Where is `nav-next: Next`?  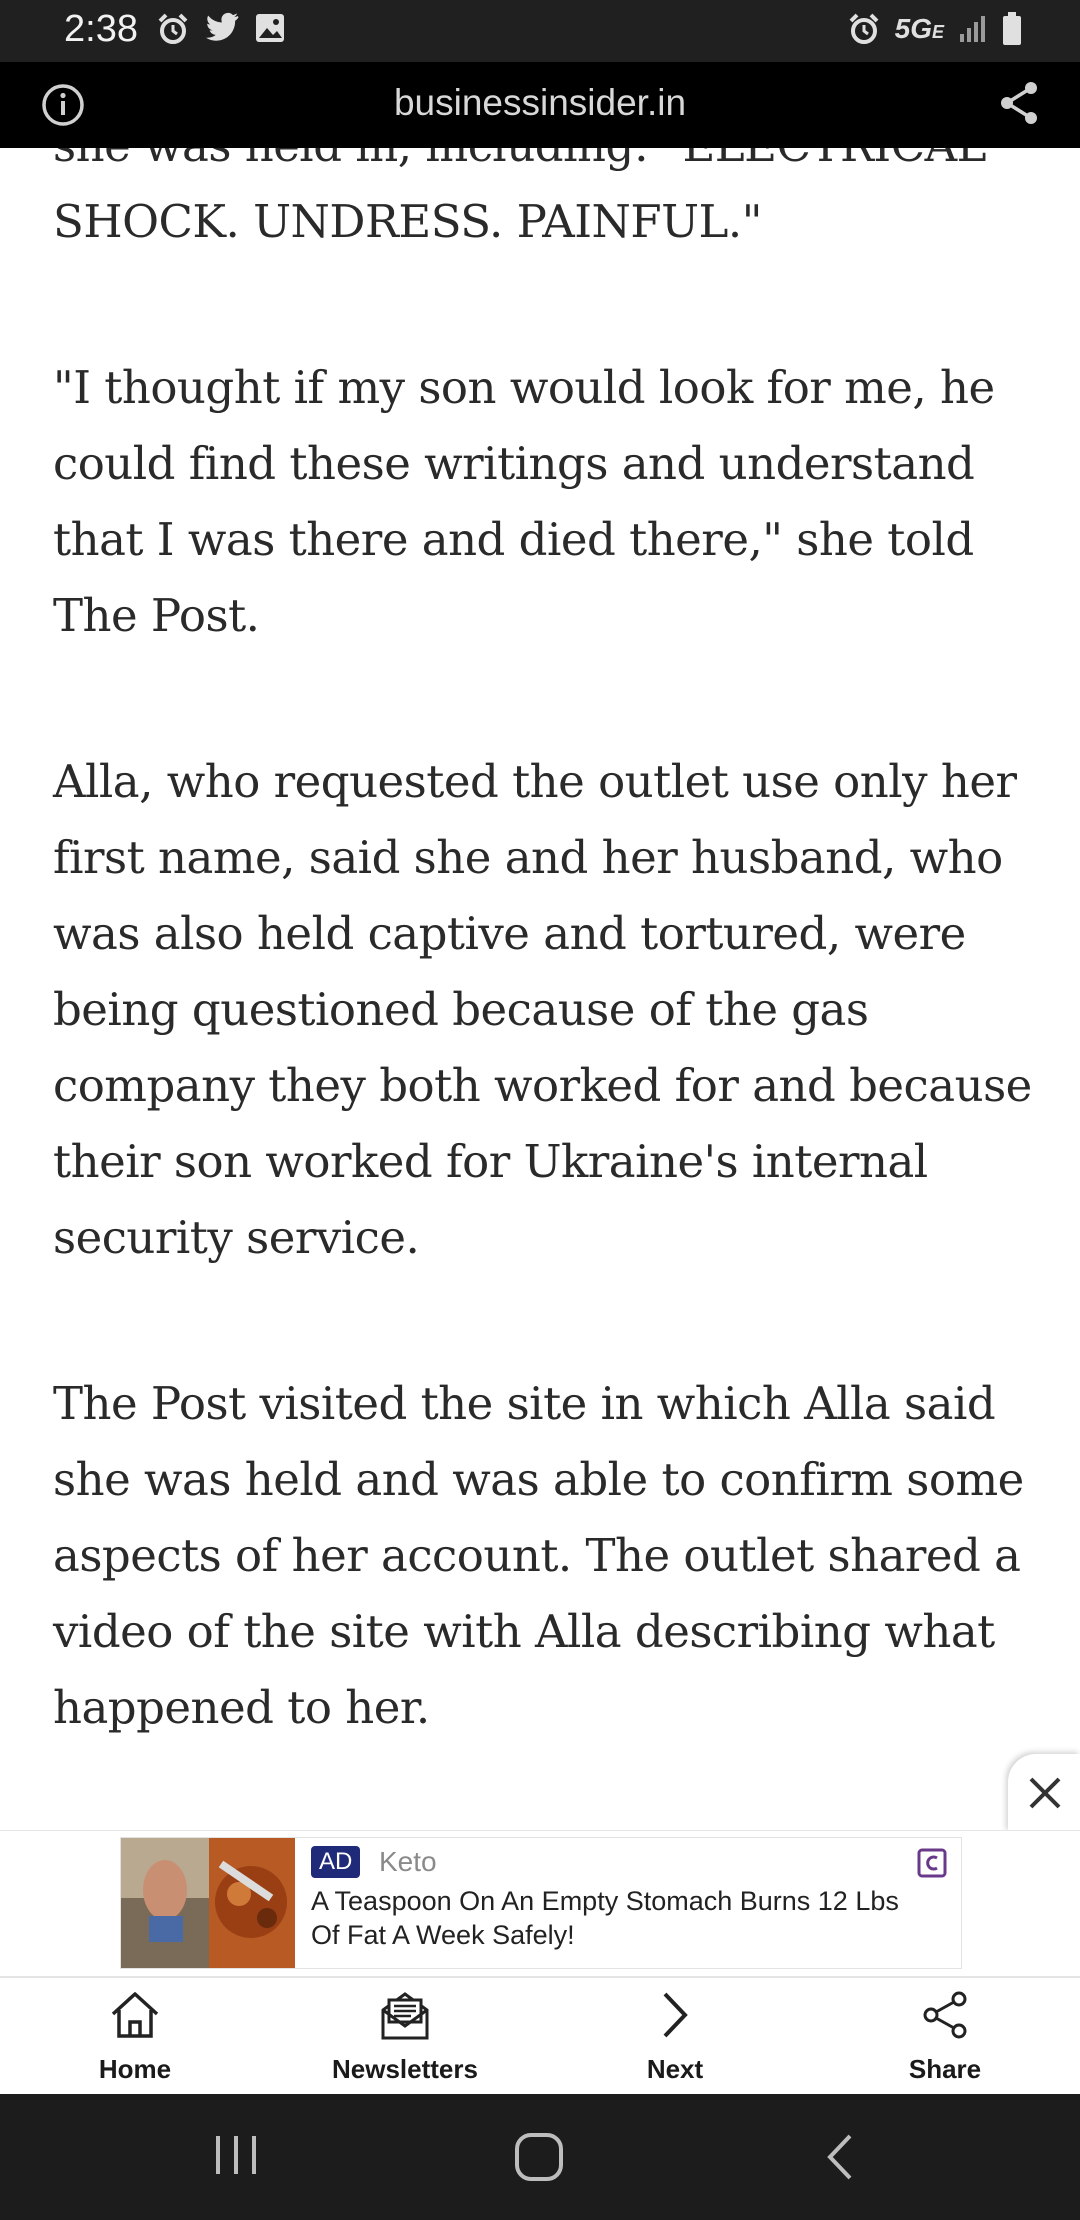
nav-next: Next is located at coordinates (675, 2037).